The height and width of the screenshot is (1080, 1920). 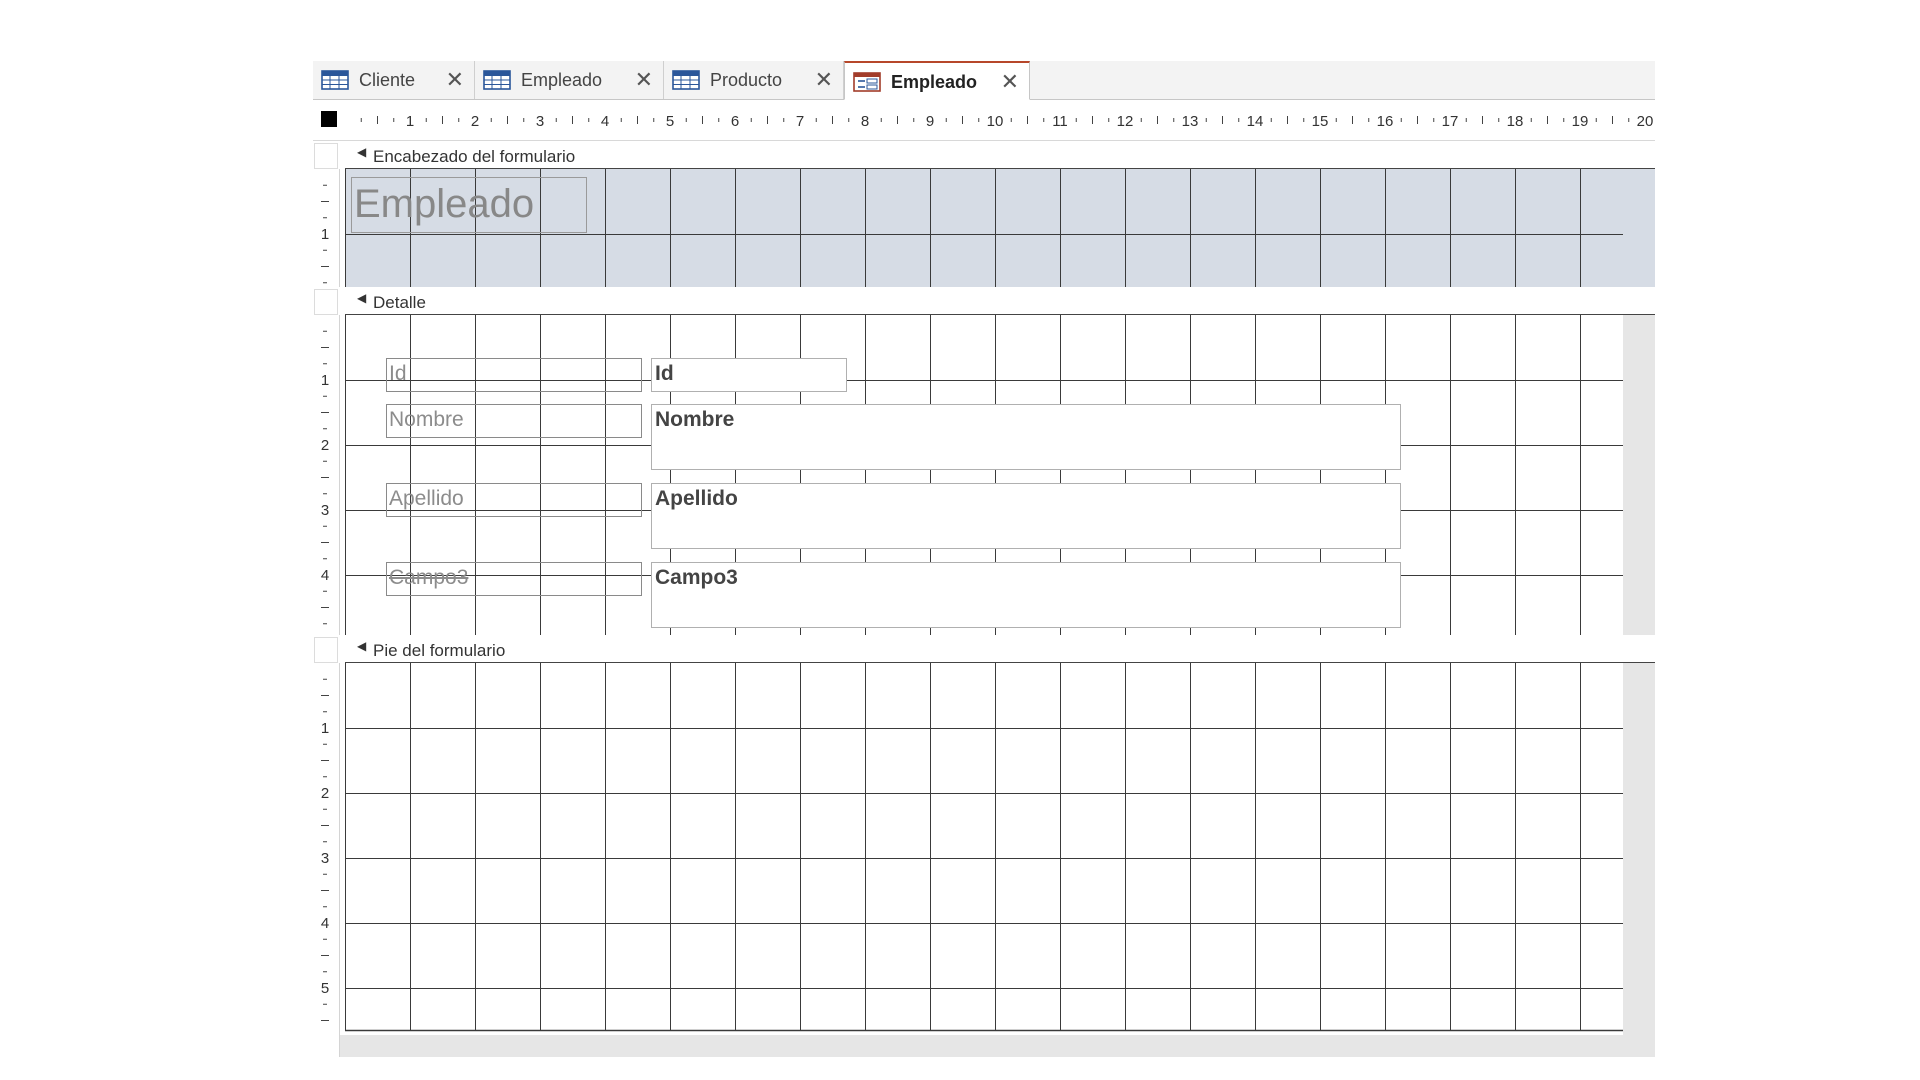 I want to click on section-bar-detail: ◀ Detalle, so click(x=984, y=301).